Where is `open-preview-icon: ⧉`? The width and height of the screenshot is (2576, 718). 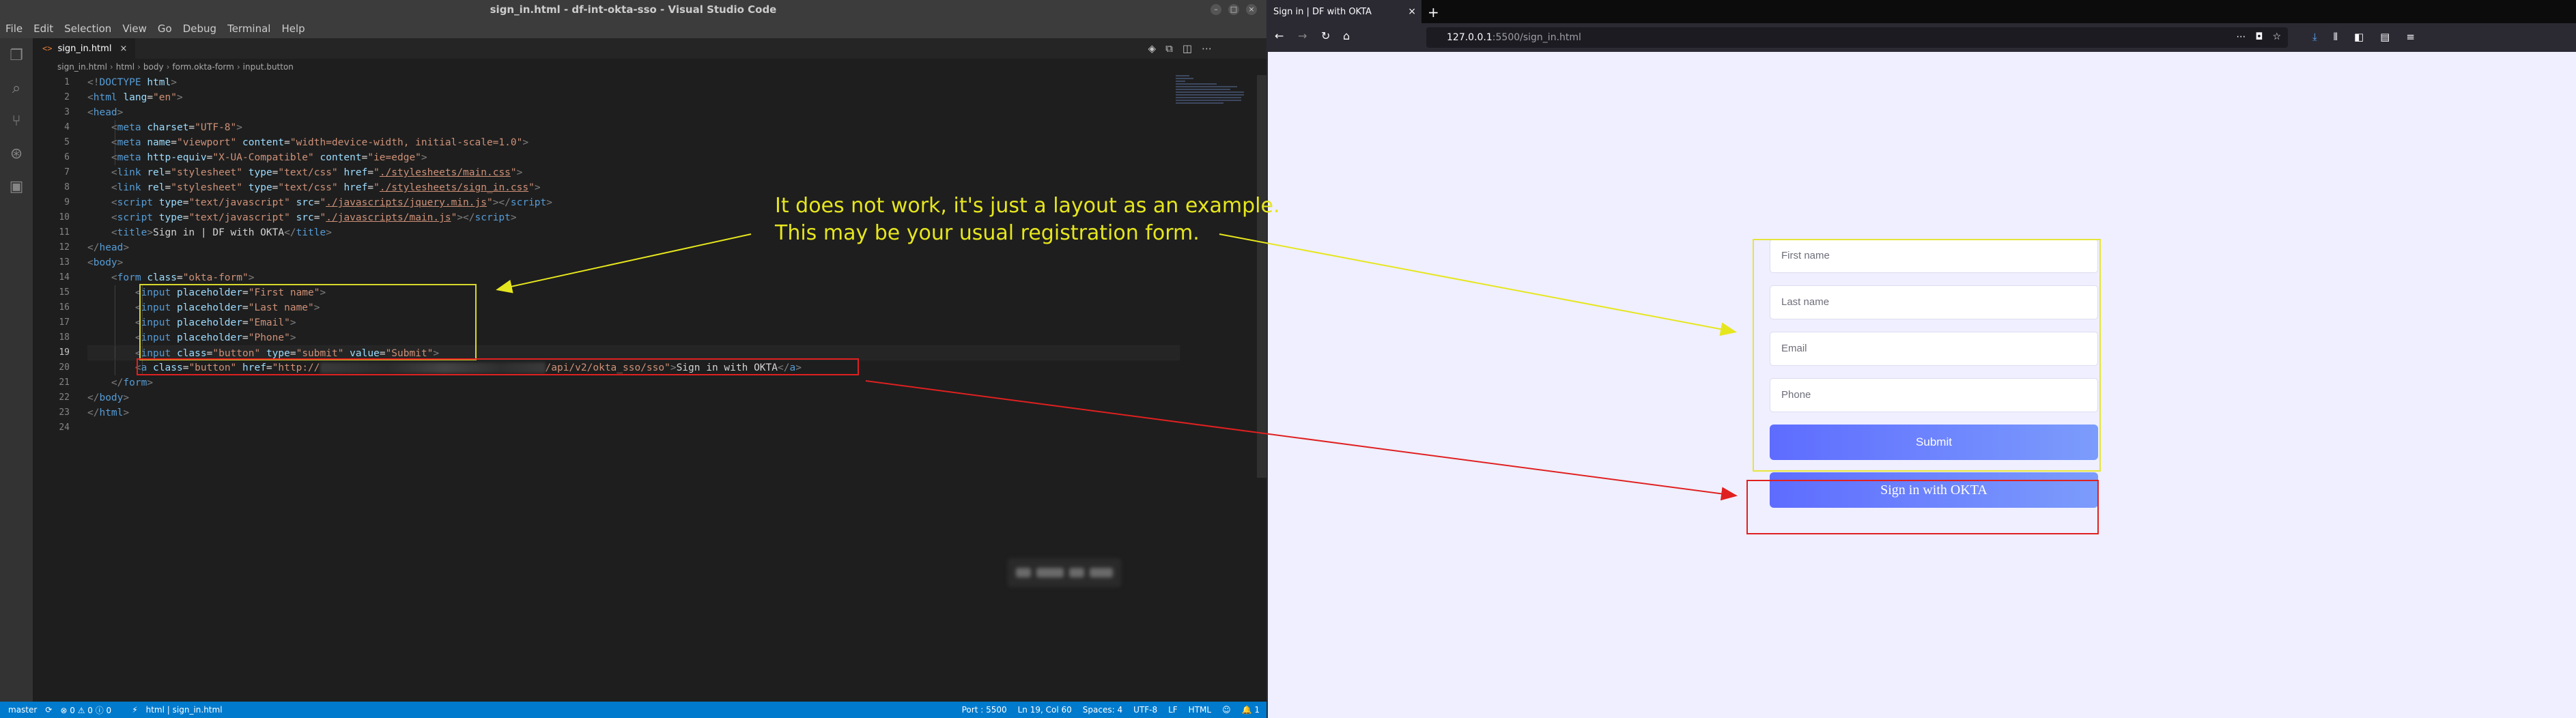
open-preview-icon: ⧉ is located at coordinates (1169, 49).